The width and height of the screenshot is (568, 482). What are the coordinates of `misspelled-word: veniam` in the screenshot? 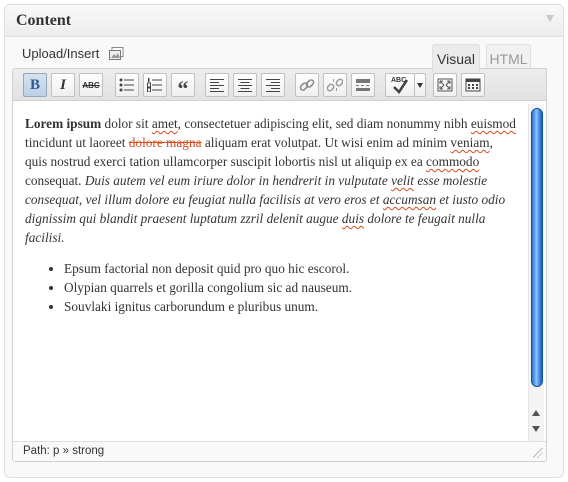 It's located at (469, 142).